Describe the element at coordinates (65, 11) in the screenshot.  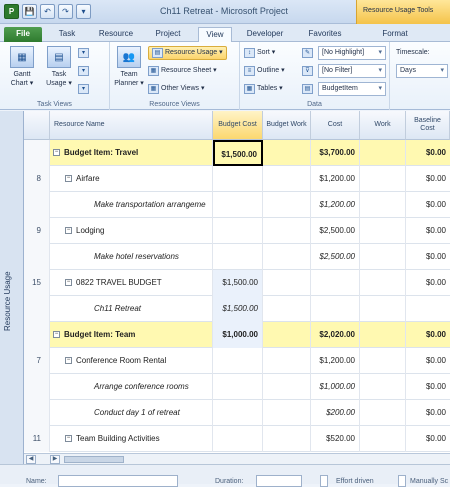
I see `redo-icon: ↷` at that location.